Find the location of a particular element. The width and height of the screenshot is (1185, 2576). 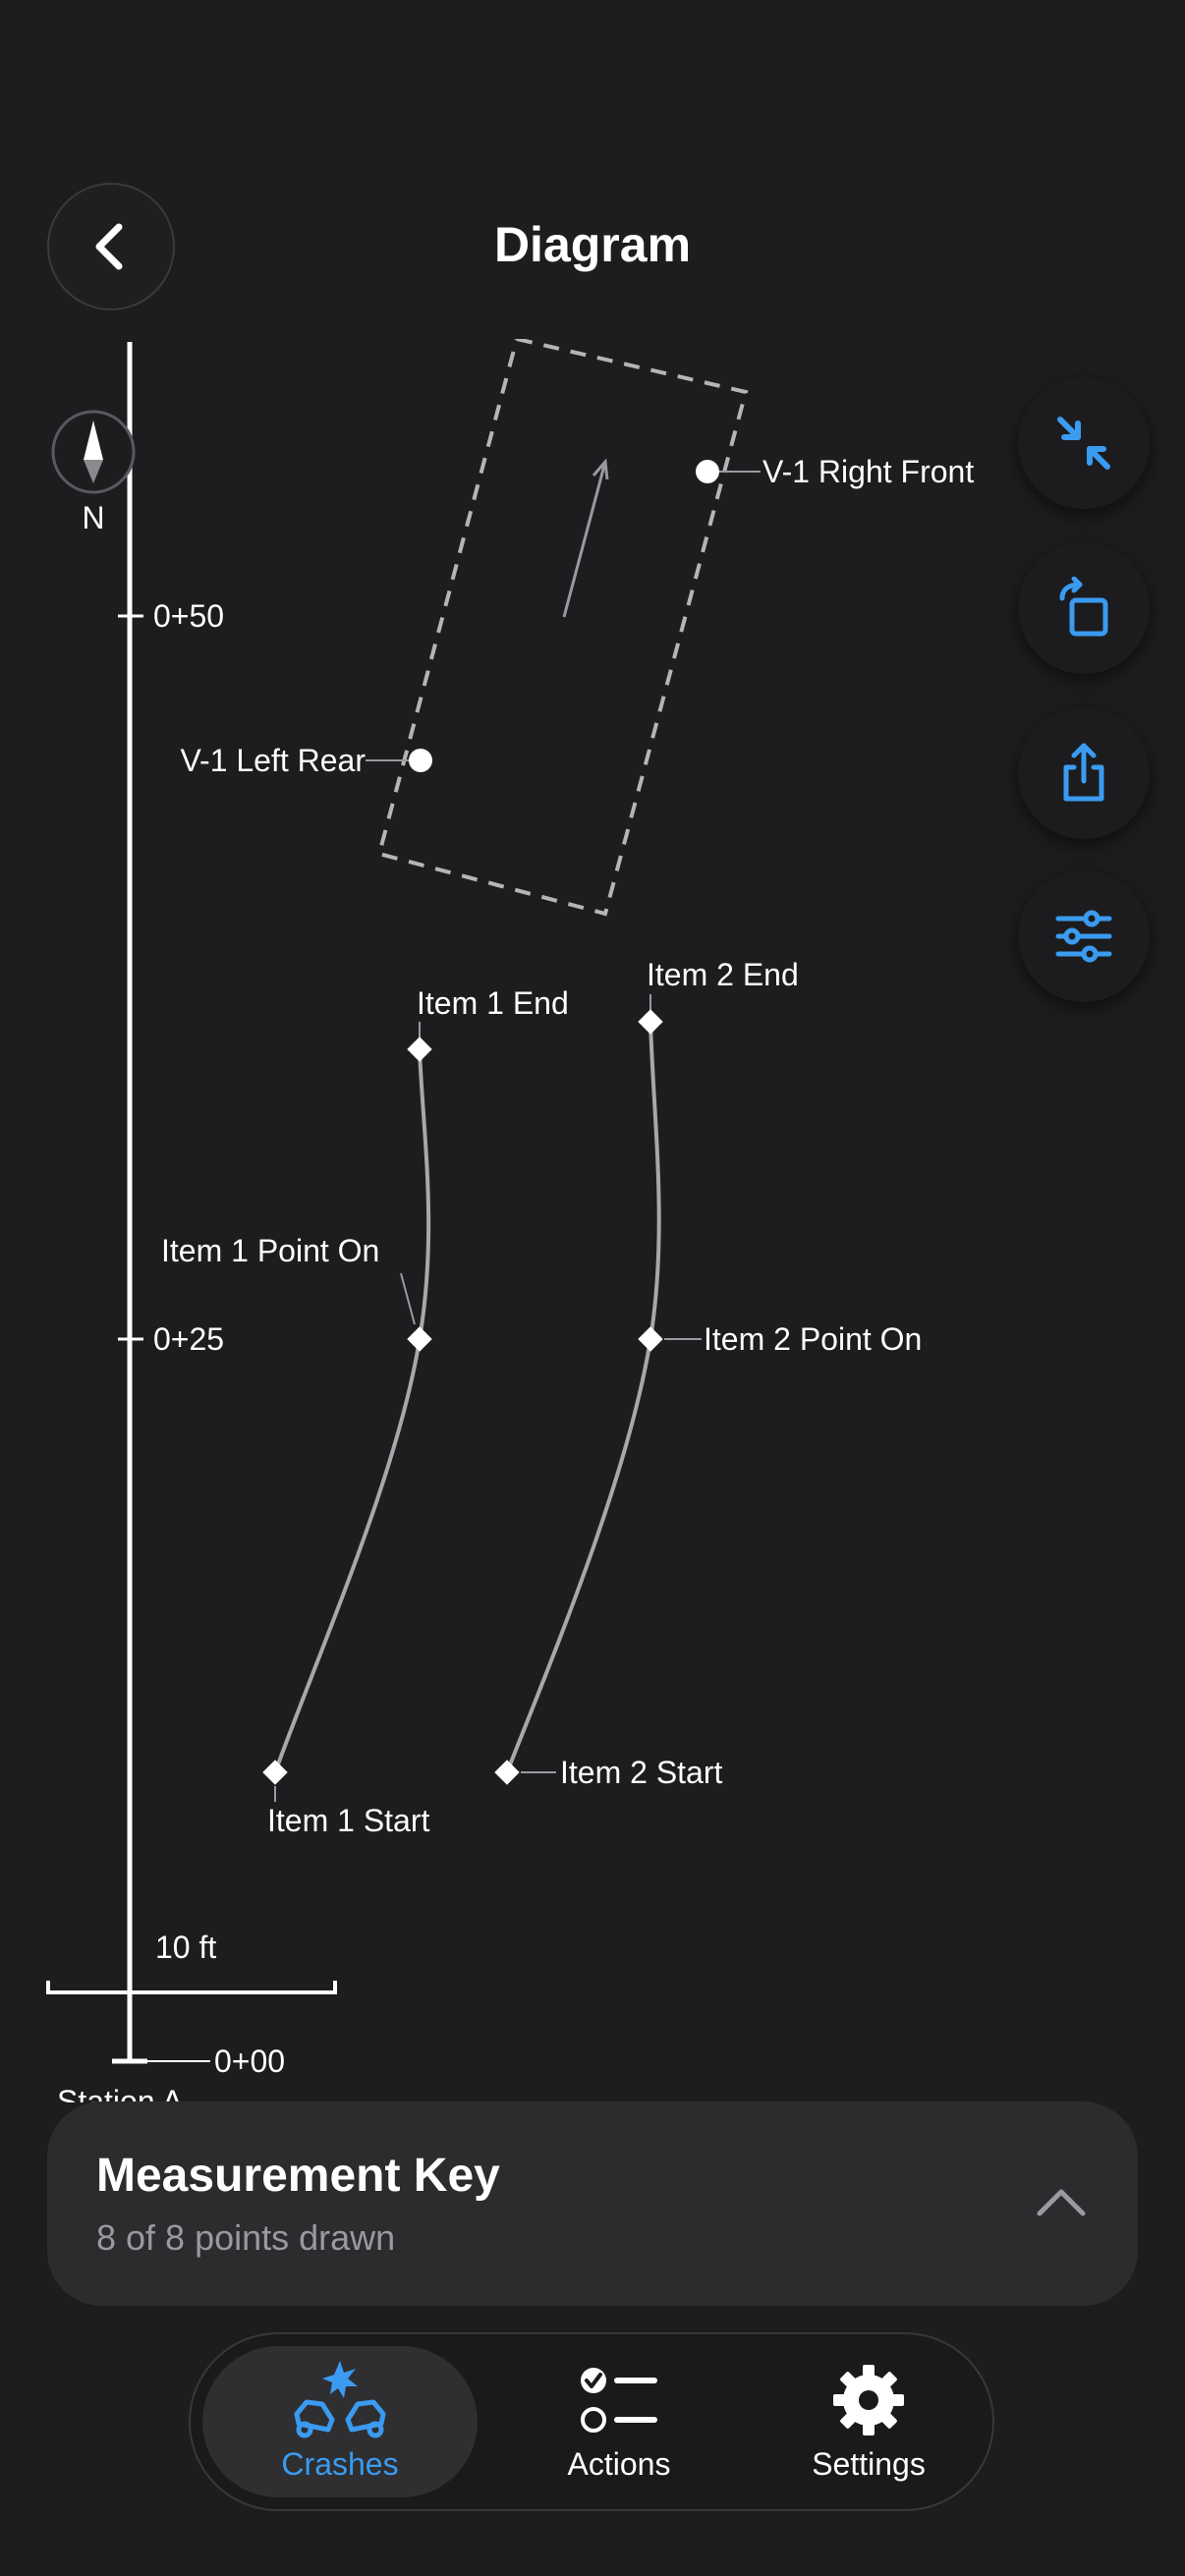

adjust-button is located at coordinates (1084, 936).